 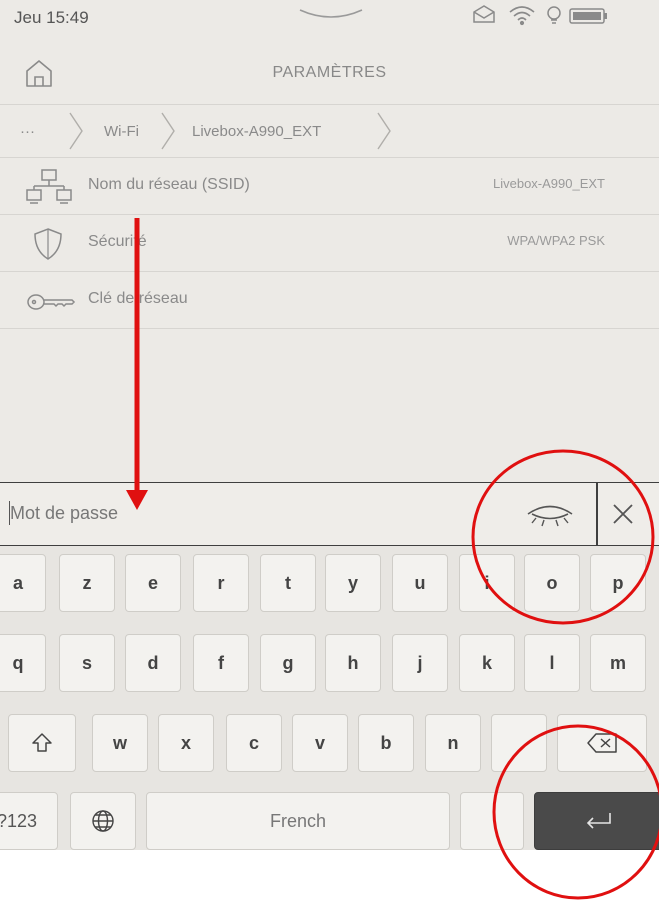 What do you see at coordinates (522, 16) in the screenshot?
I see `wifi-icon` at bounding box center [522, 16].